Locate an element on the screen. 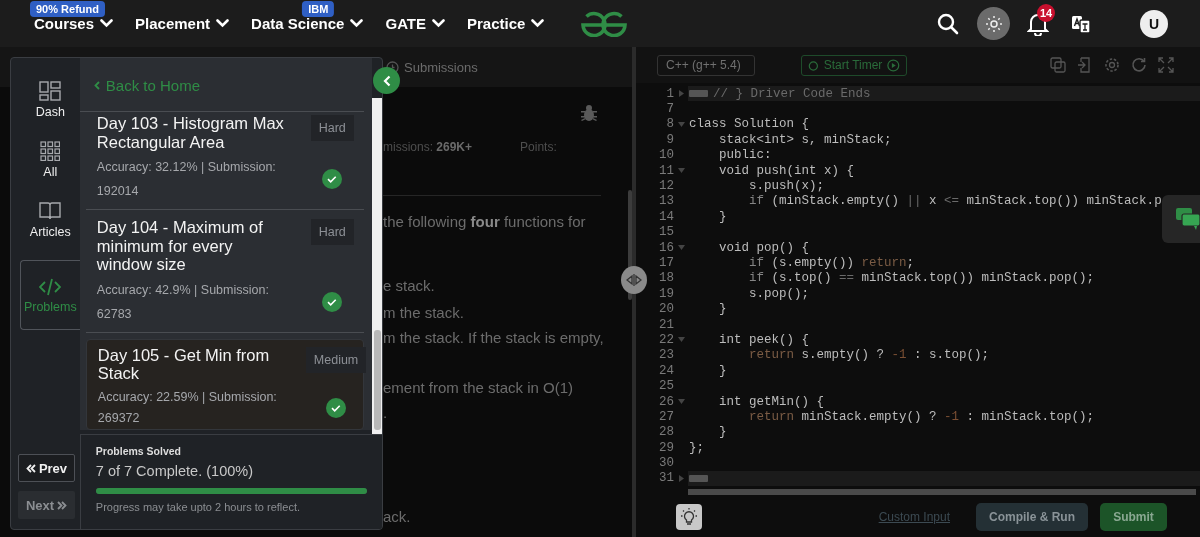  code-line: if (s.top() == minStack.top()) minStack.pop(); is located at coordinates (921, 278).